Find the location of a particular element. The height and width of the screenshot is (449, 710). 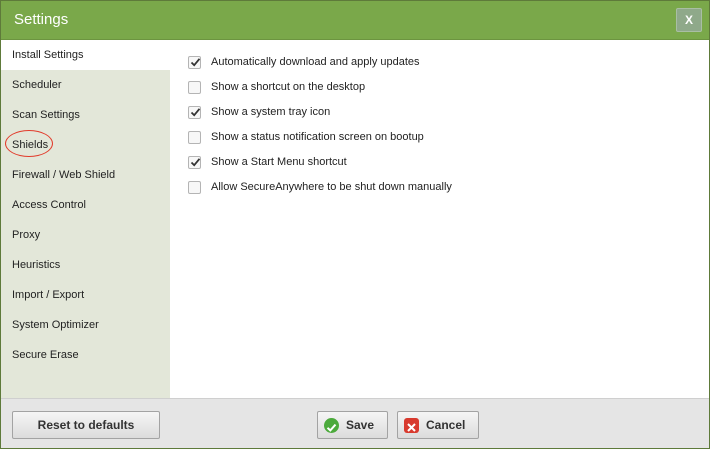

title-bar: Settings X is located at coordinates (355, 20).